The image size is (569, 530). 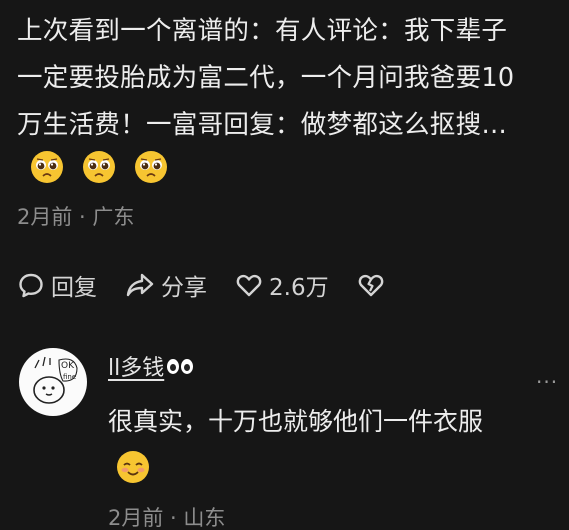 What do you see at coordinates (180, 366) in the screenshot?
I see `eyes-icon` at bounding box center [180, 366].